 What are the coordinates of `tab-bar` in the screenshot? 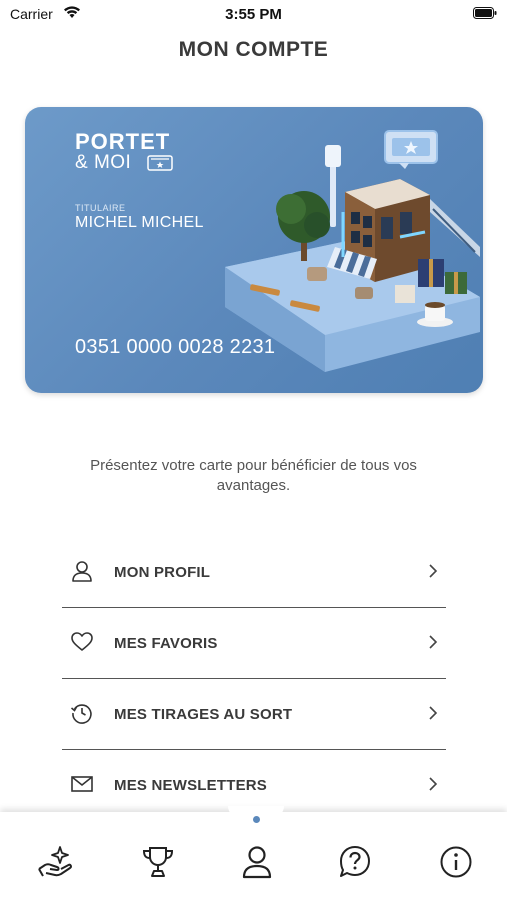 It's located at (253, 853).